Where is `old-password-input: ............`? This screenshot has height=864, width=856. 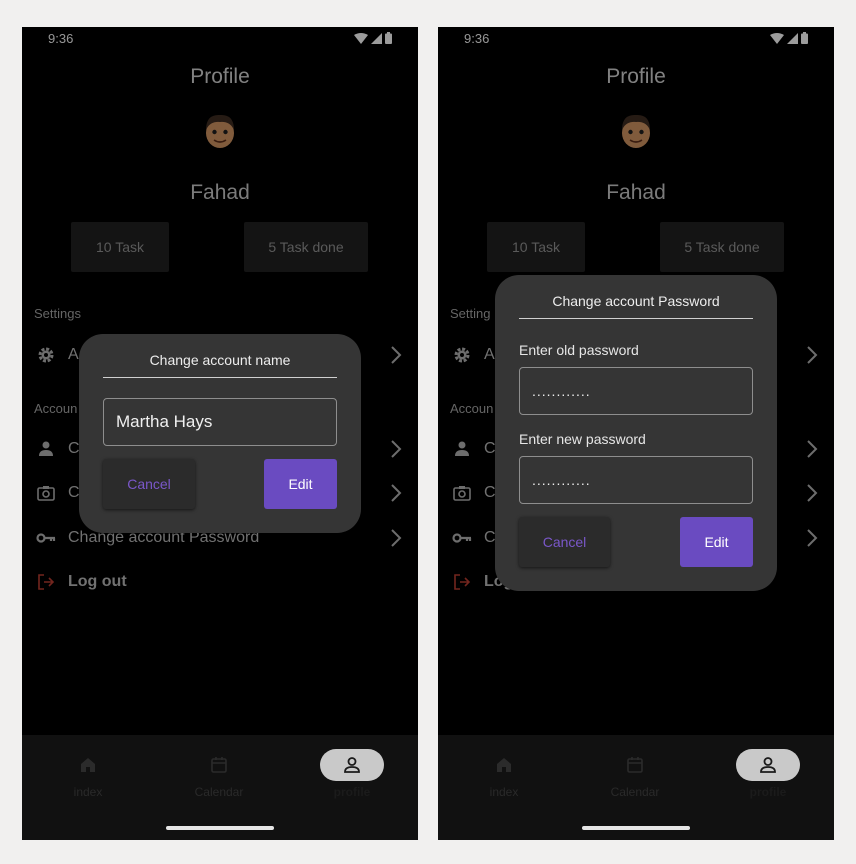
old-password-input: ............ is located at coordinates (636, 391).